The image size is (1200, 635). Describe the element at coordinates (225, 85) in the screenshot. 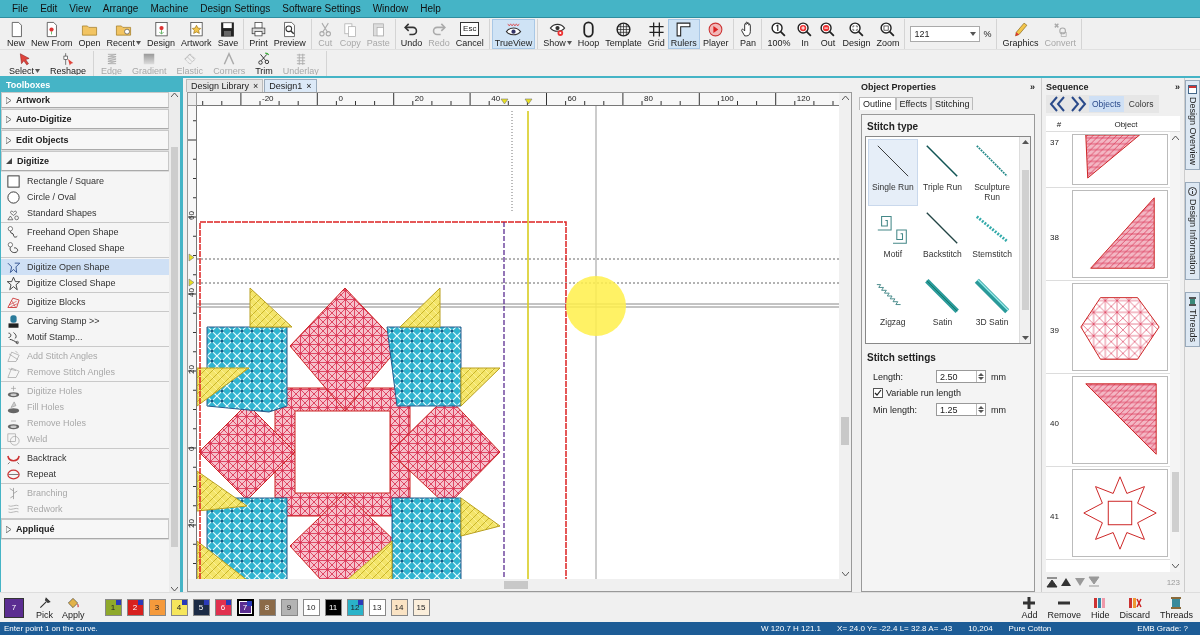

I see `document-tab: Design Library ×` at that location.